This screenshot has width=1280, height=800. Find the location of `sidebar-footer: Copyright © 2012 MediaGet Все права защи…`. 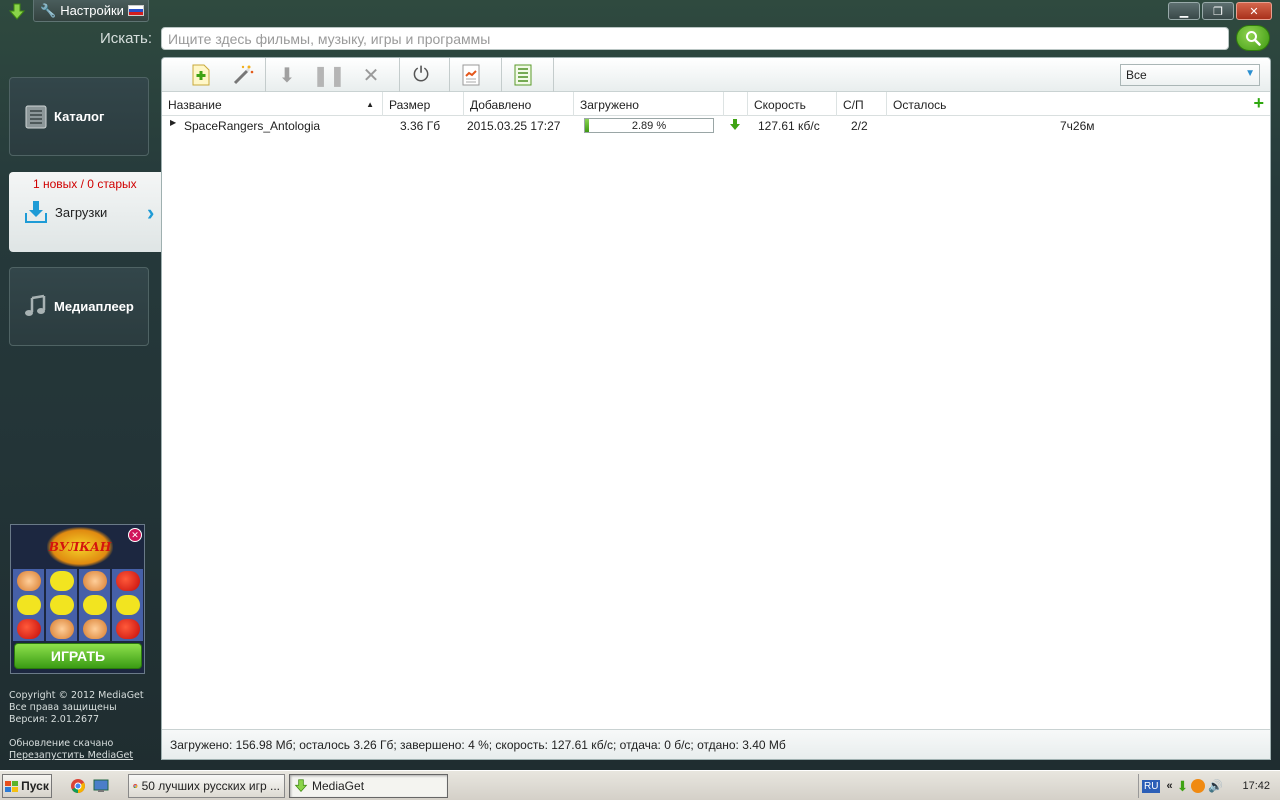

sidebar-footer: Copyright © 2012 MediaGet Все права защи… is located at coordinates (76, 726).